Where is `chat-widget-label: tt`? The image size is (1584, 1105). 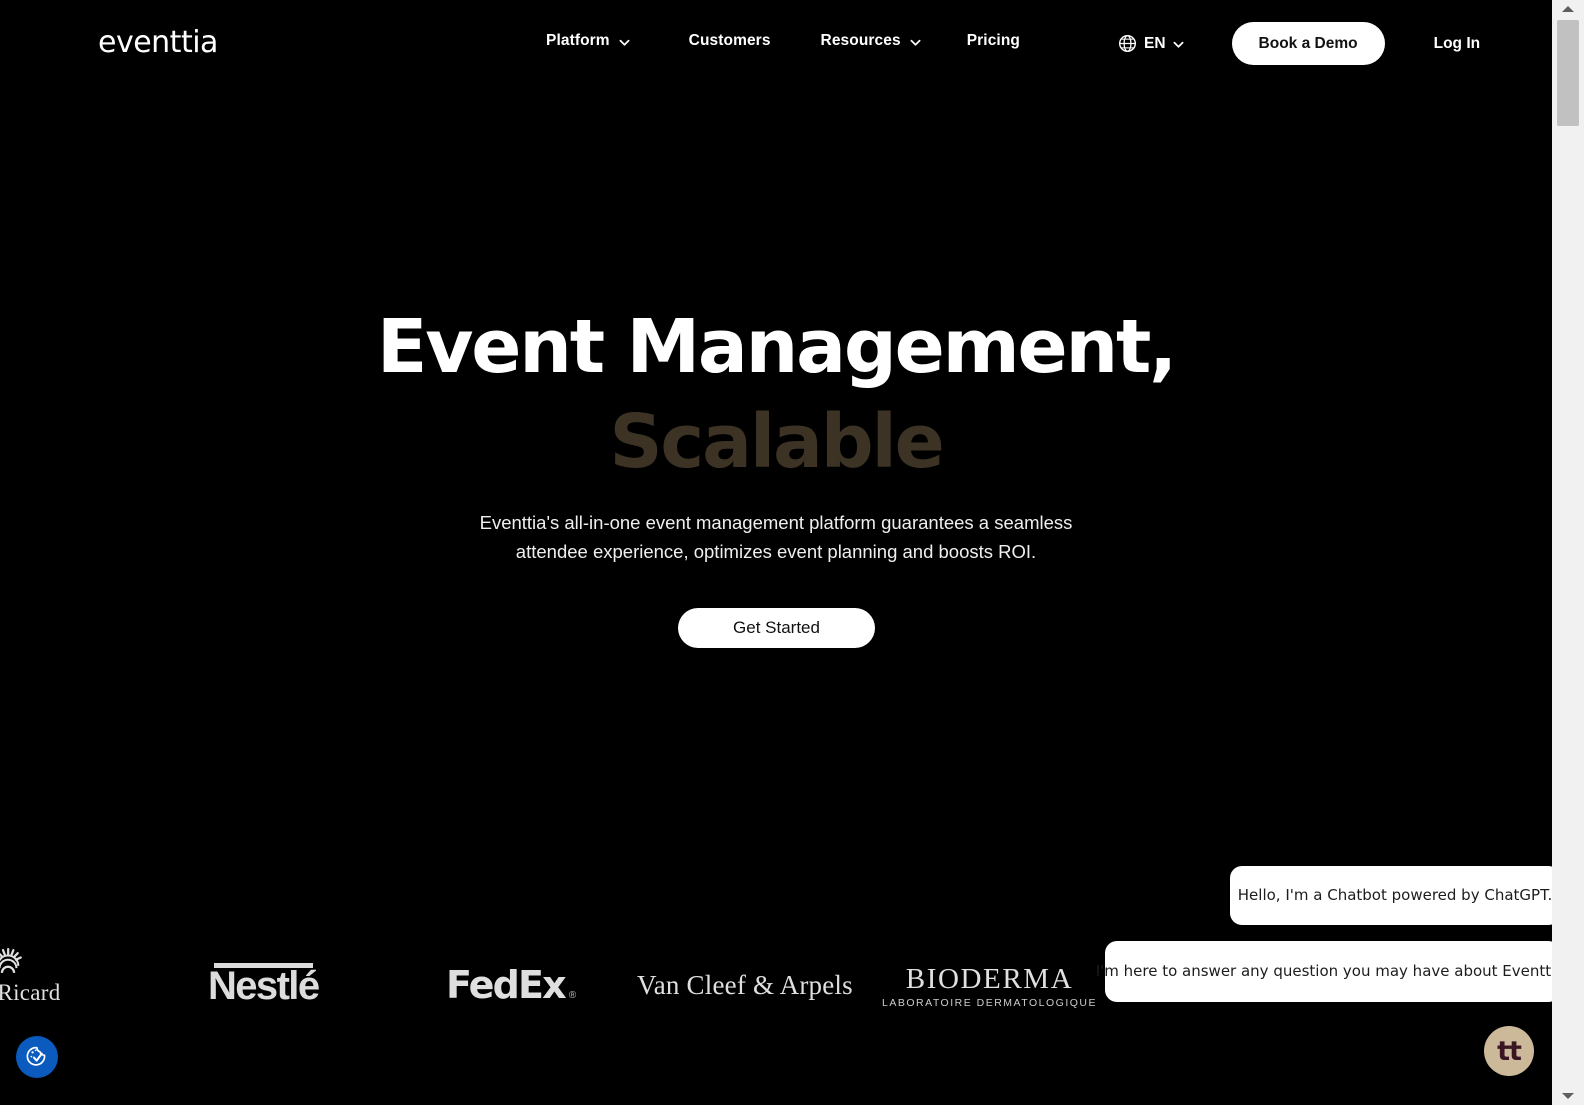 chat-widget-label: tt is located at coordinates (1509, 1051).